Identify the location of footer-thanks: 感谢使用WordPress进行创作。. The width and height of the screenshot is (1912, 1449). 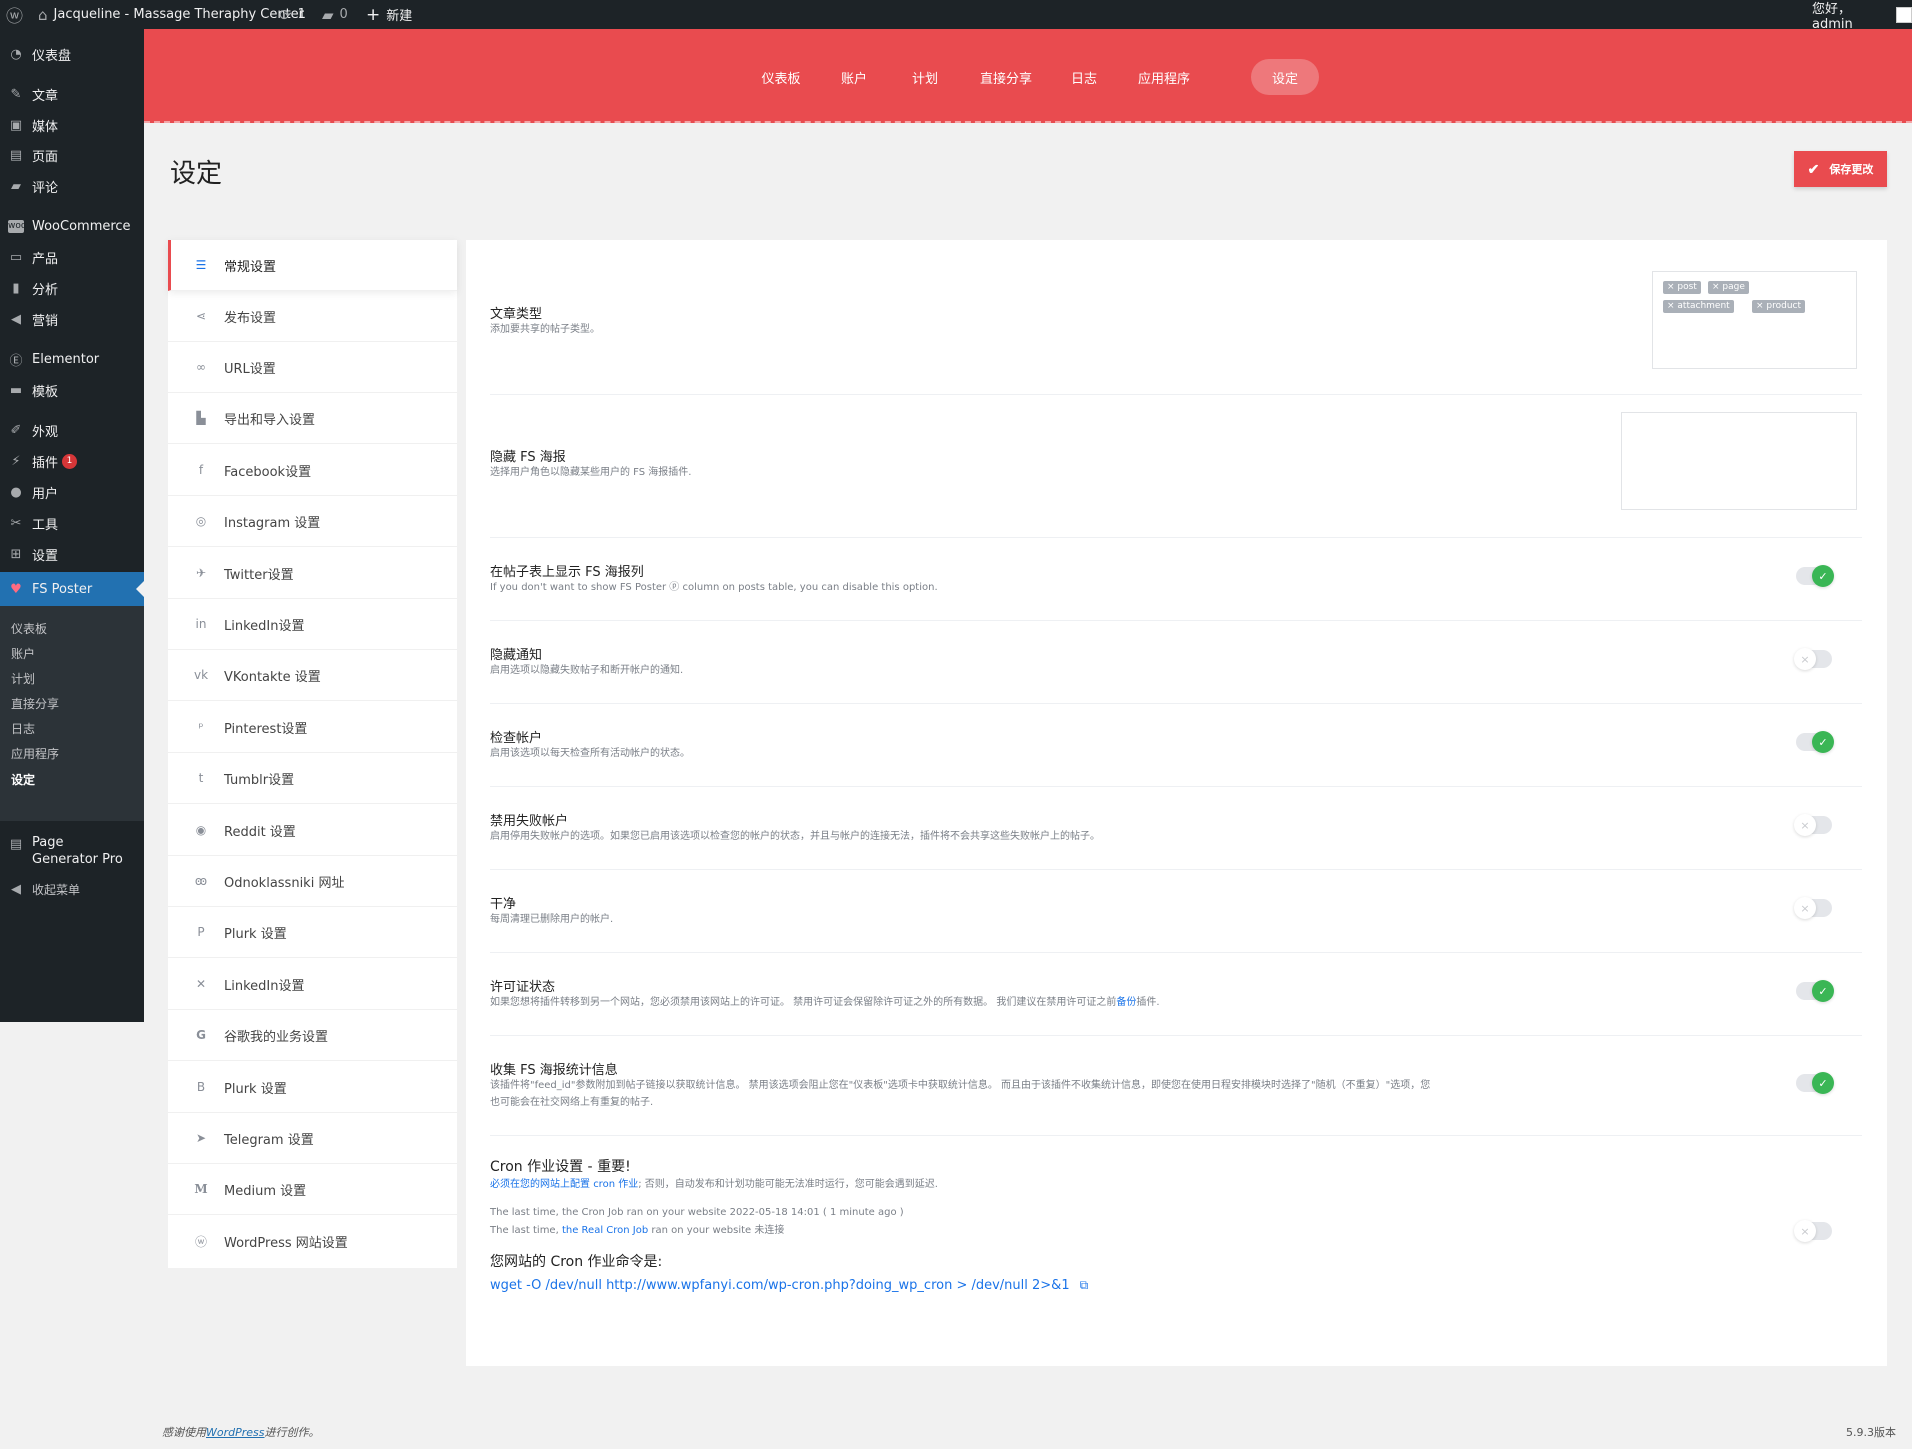
(241, 1432).